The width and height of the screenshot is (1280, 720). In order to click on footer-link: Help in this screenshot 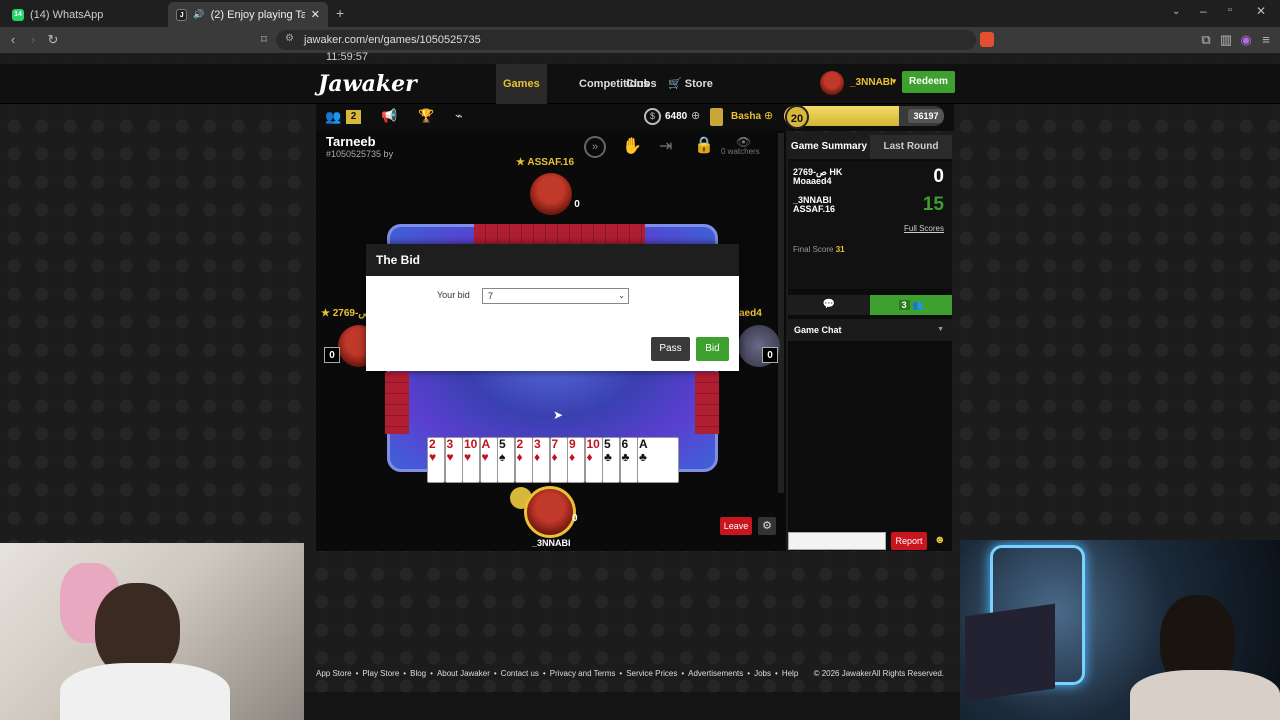, I will do `click(790, 673)`.